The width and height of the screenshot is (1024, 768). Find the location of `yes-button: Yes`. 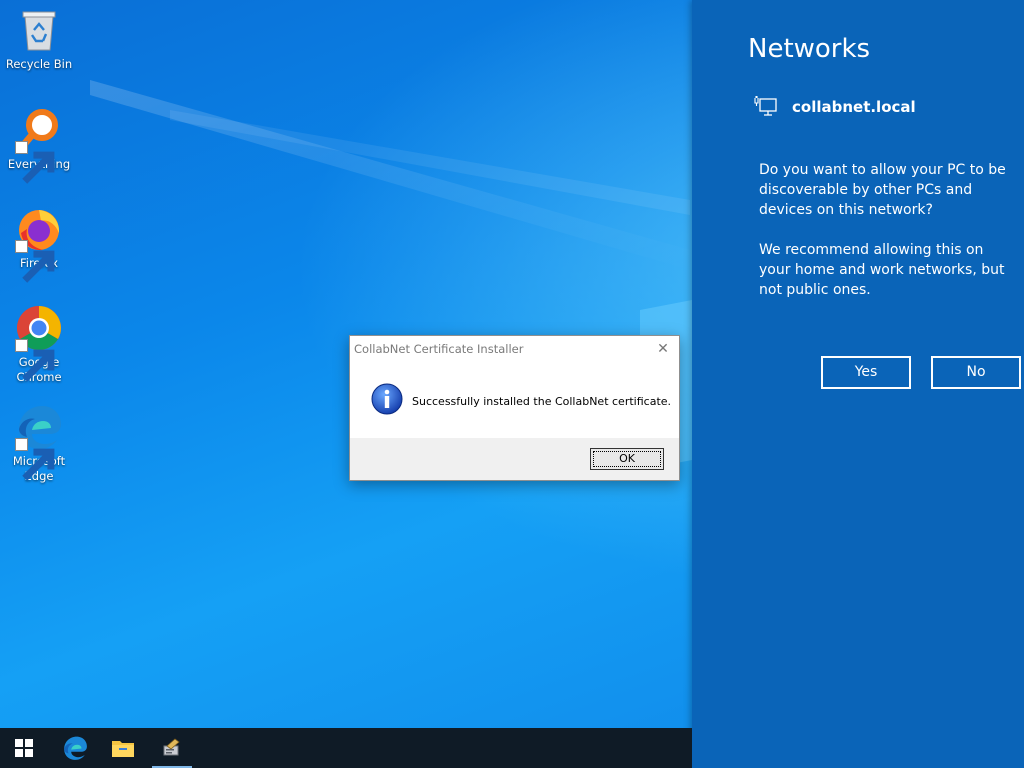

yes-button: Yes is located at coordinates (866, 372).